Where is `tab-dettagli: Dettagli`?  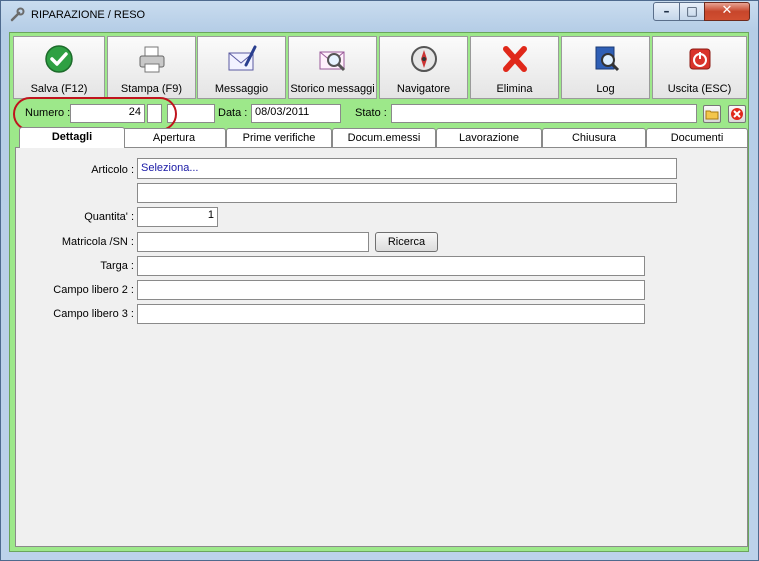
tab-dettagli: Dettagli is located at coordinates (72, 137).